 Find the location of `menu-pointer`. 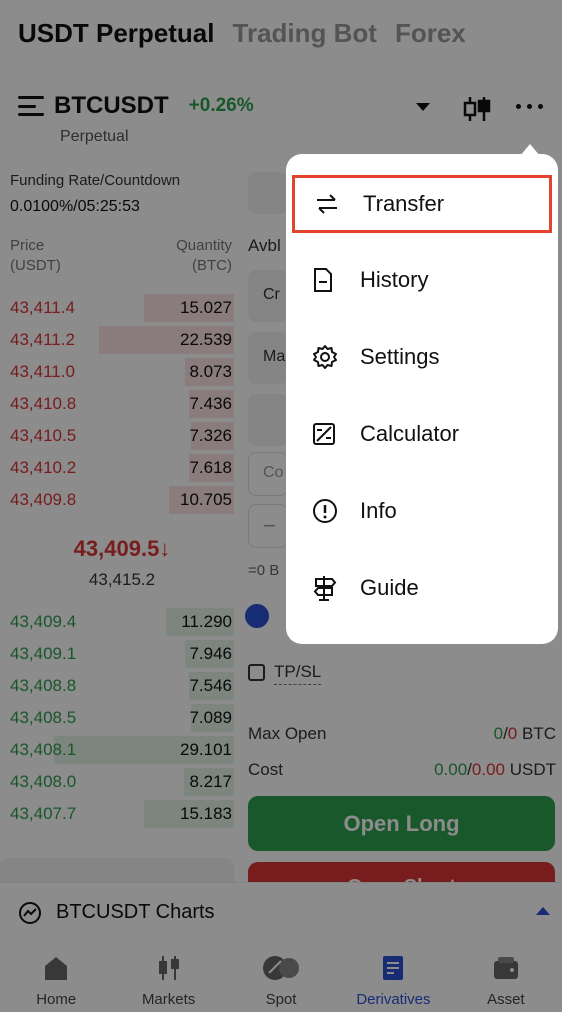

menu-pointer is located at coordinates (530, 150).